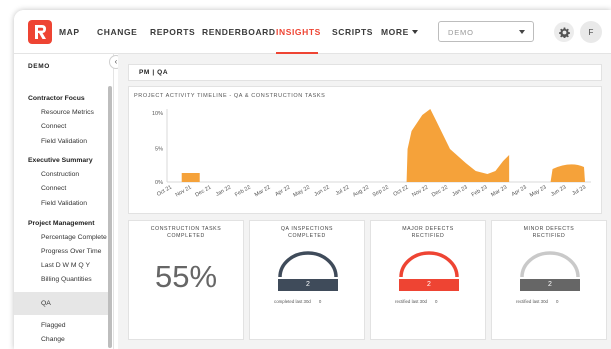  What do you see at coordinates (522, 32) in the screenshot?
I see `chevron-down-icon` at bounding box center [522, 32].